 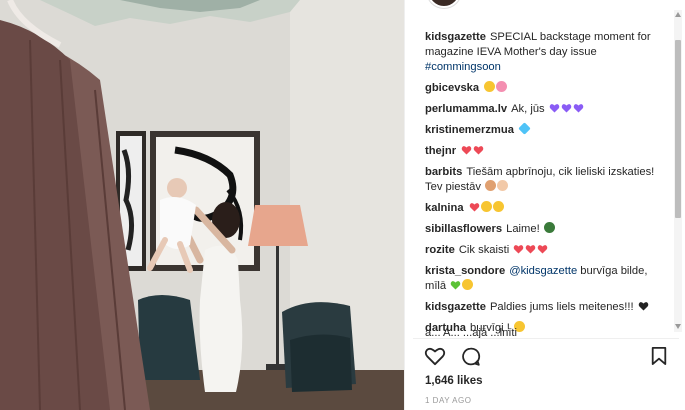 I want to click on comment-username: rozite, so click(x=440, y=250).